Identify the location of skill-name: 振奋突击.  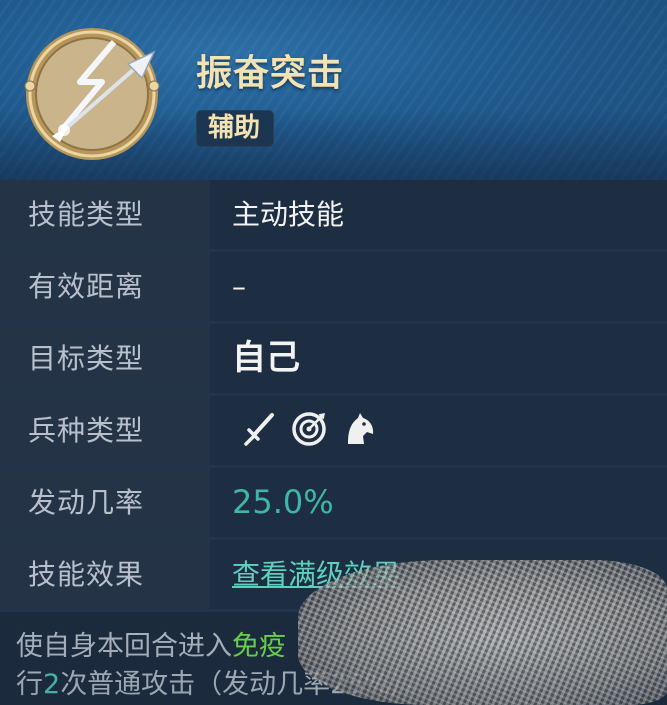
(270, 73).